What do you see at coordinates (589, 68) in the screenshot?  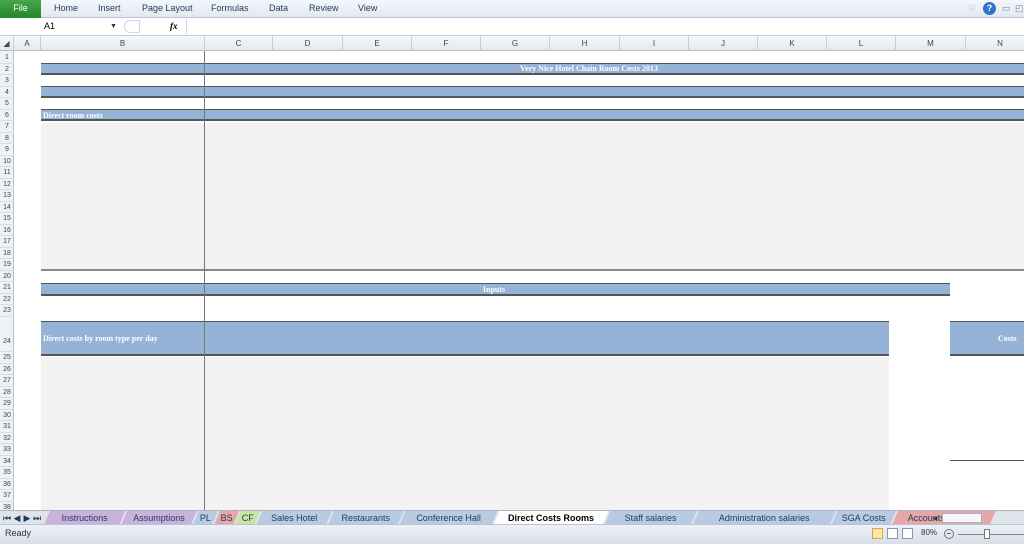 I see `sheet-title: Very Nice Hotel Chain Room Costs 2013` at bounding box center [589, 68].